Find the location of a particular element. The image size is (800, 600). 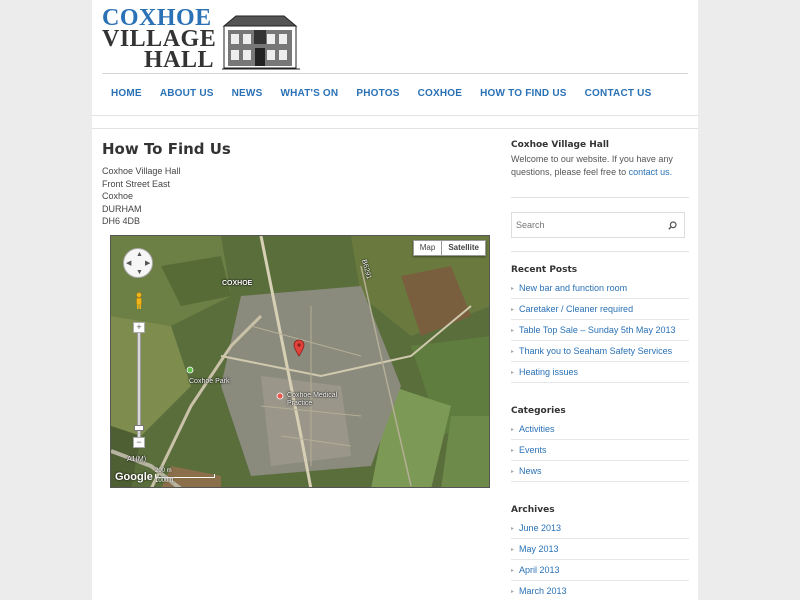

about-widget-title: Coxhoe Village Hall is located at coordinates (560, 145).